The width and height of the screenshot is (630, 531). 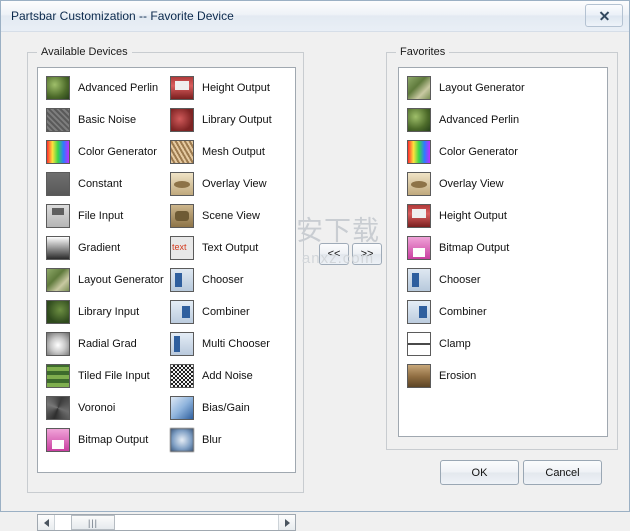 I want to click on list-item: Add Noise, so click(x=219, y=376).